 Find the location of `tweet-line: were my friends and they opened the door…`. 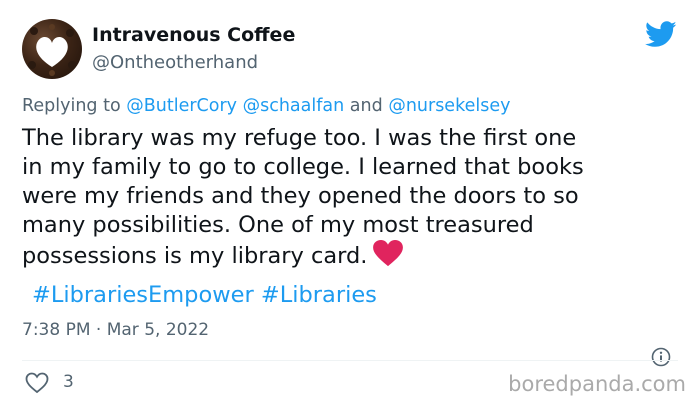

tweet-line: were my friends and they opened the door… is located at coordinates (300, 196).